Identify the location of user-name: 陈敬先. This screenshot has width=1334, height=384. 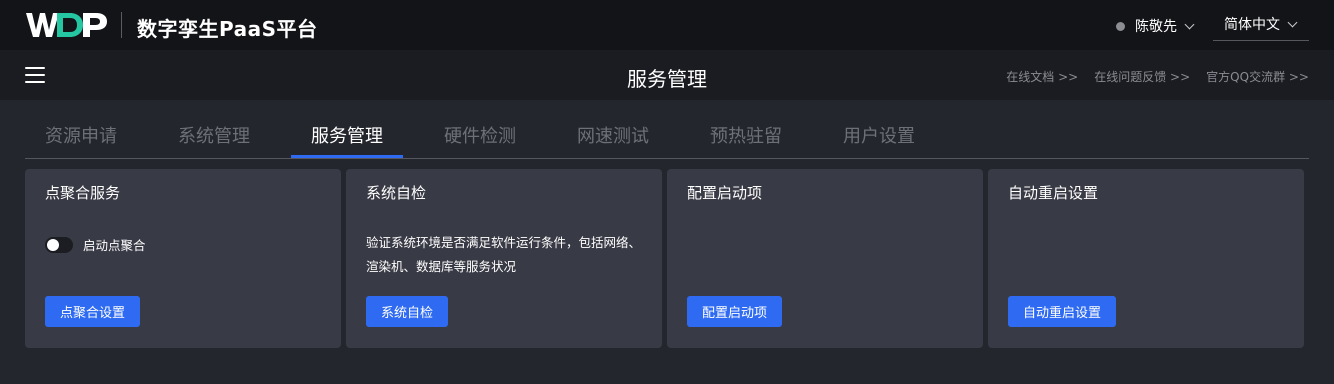
(1156, 27).